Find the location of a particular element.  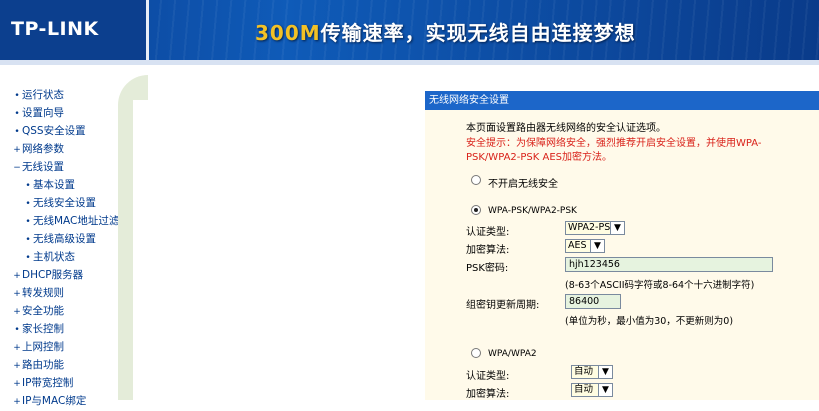

sidebar-item: • 基本设置 is located at coordinates (59, 185).